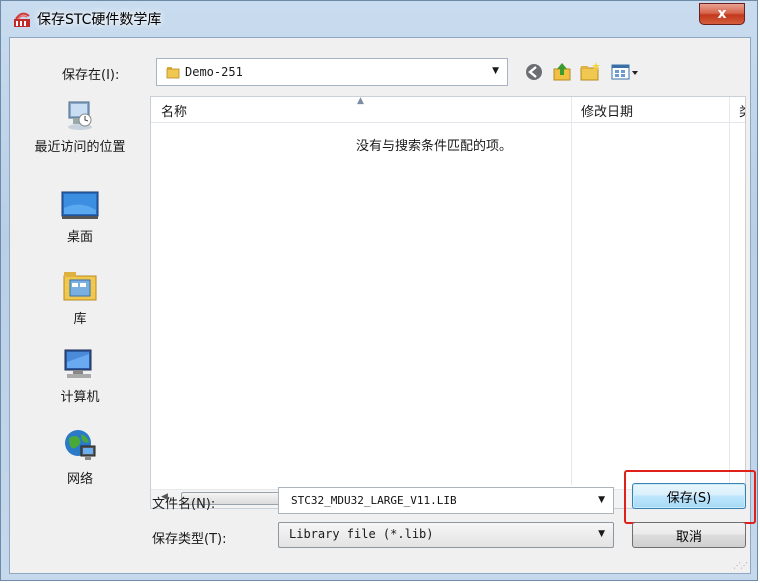 This screenshot has width=760, height=583. I want to click on places-bar: 最近访问的位置 桌面 库 计算机 网络, so click(80, 311).